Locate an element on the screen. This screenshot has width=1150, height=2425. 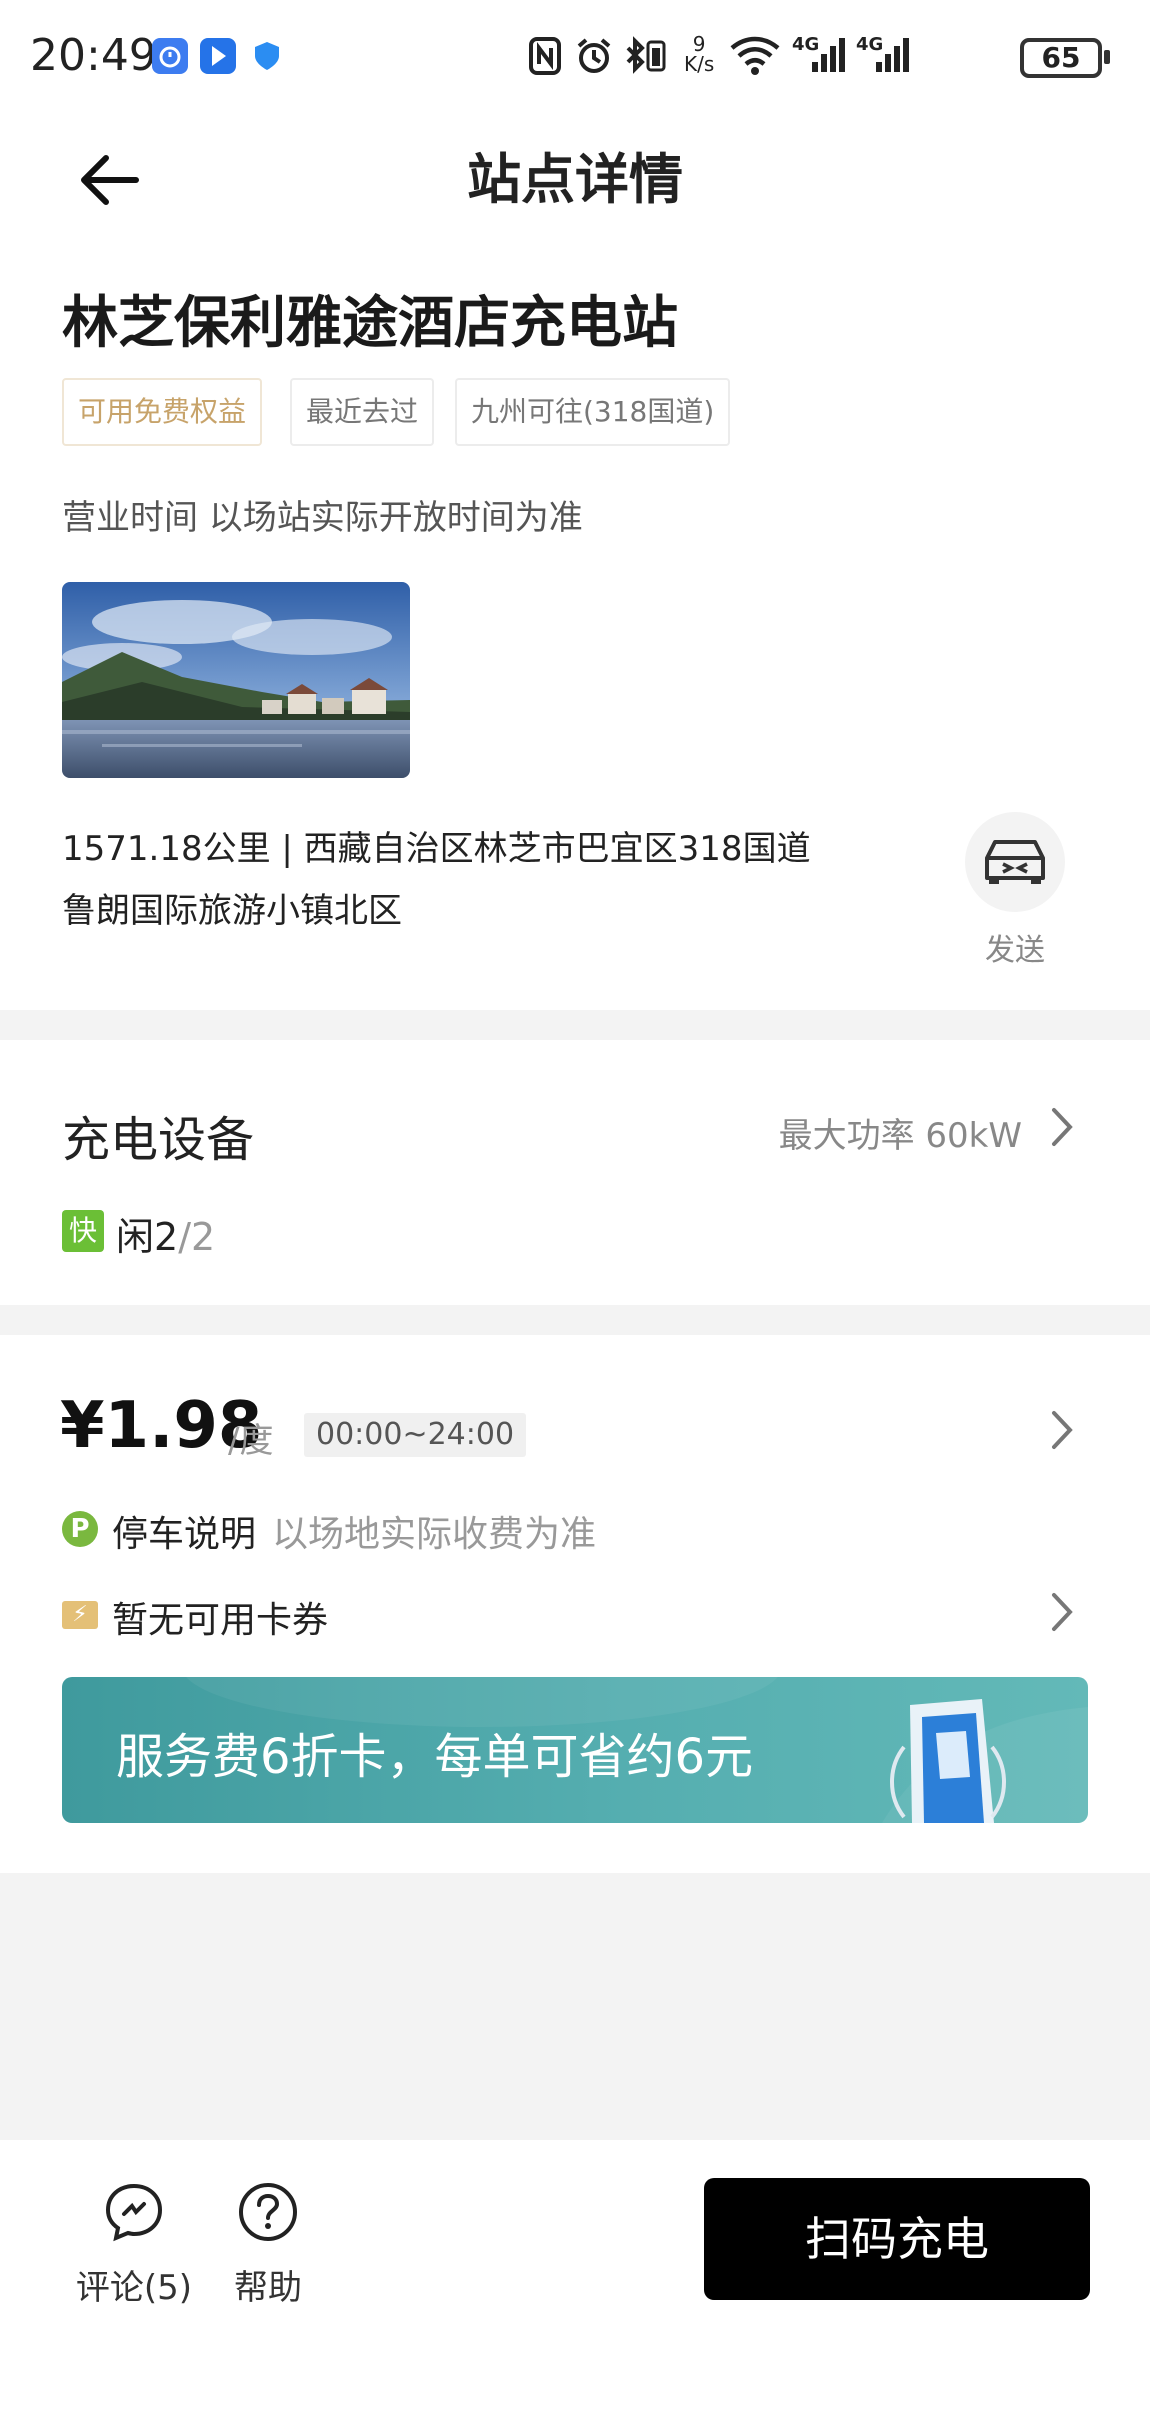
comment-icon is located at coordinates (134, 2212).